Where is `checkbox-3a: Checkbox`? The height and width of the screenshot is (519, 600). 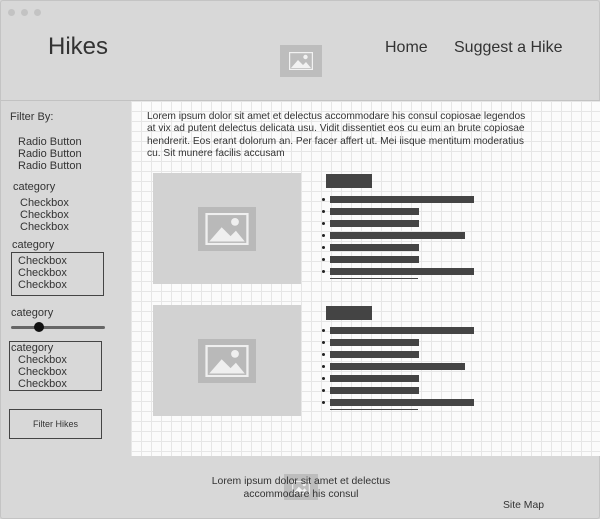
checkbox-3a: Checkbox is located at coordinates (42, 360).